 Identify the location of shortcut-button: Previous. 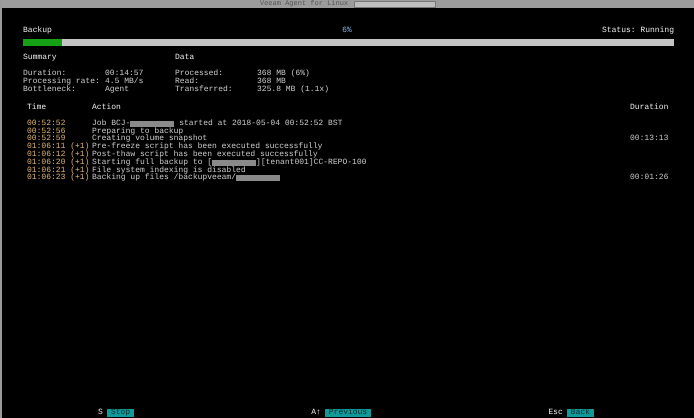
(348, 412).